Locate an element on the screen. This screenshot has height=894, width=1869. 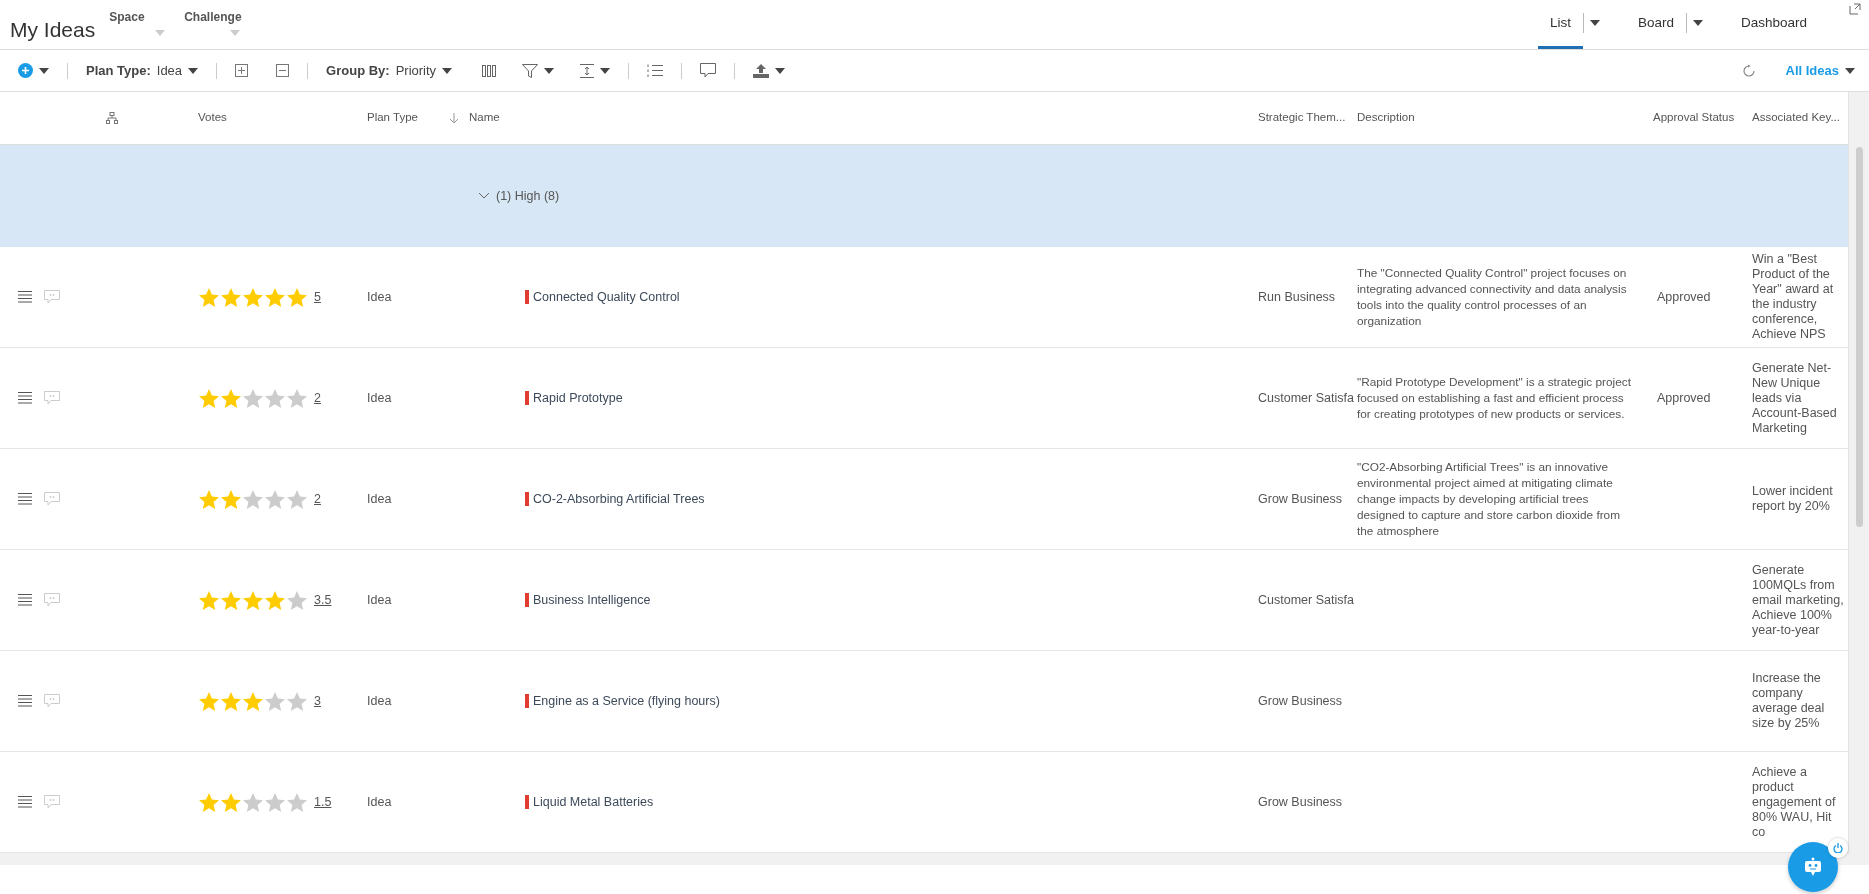
upload-icon is located at coordinates (761, 70).